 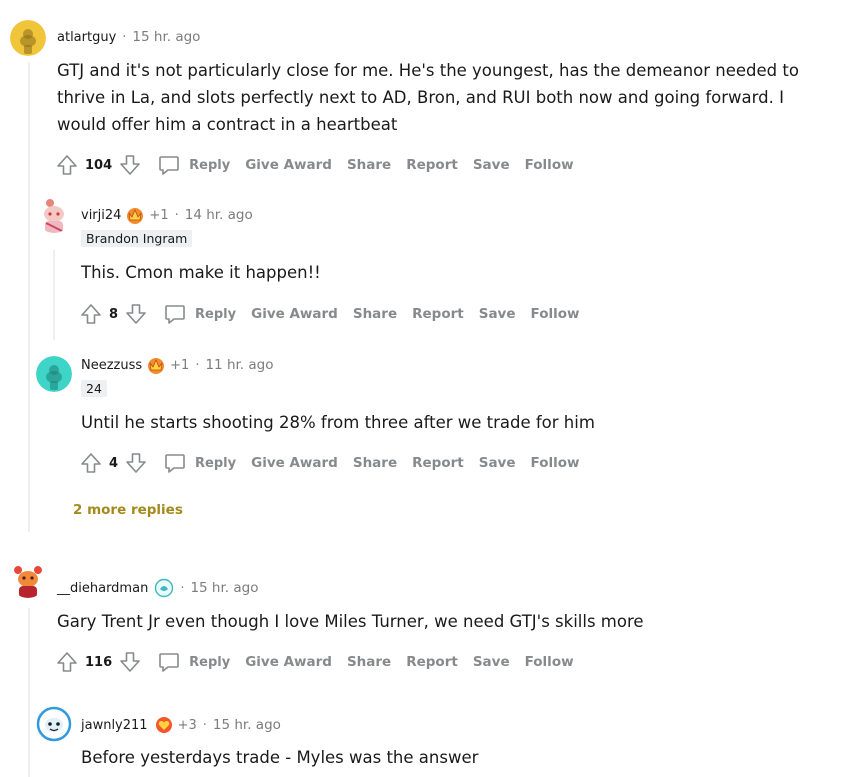 What do you see at coordinates (201, 272) in the screenshot?
I see `comment-body: This. Cmon make it happen!!` at bounding box center [201, 272].